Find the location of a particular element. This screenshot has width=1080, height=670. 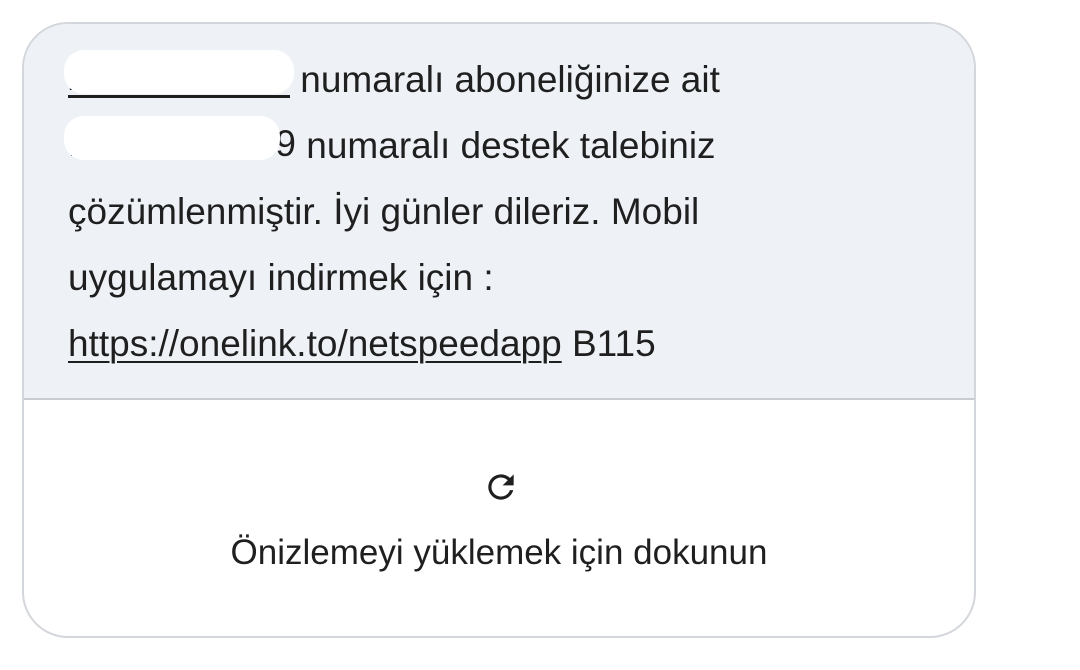

redacted-subscription-number: 25 is located at coordinates (179, 74).